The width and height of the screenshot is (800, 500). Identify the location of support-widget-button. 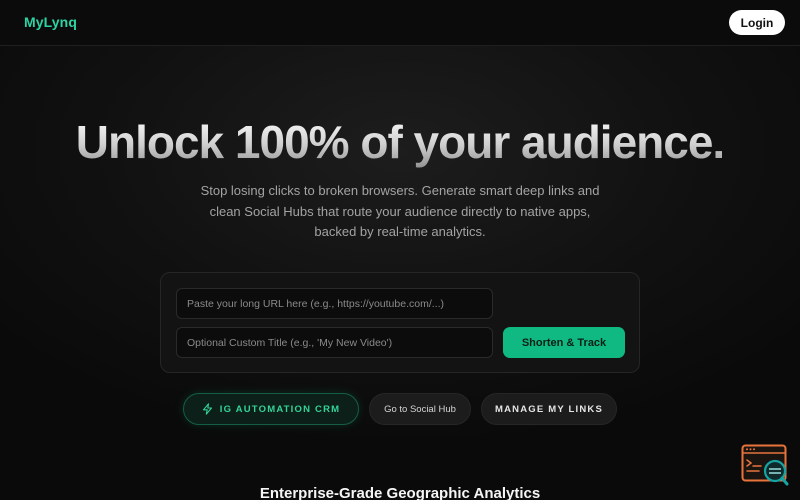
(765, 465).